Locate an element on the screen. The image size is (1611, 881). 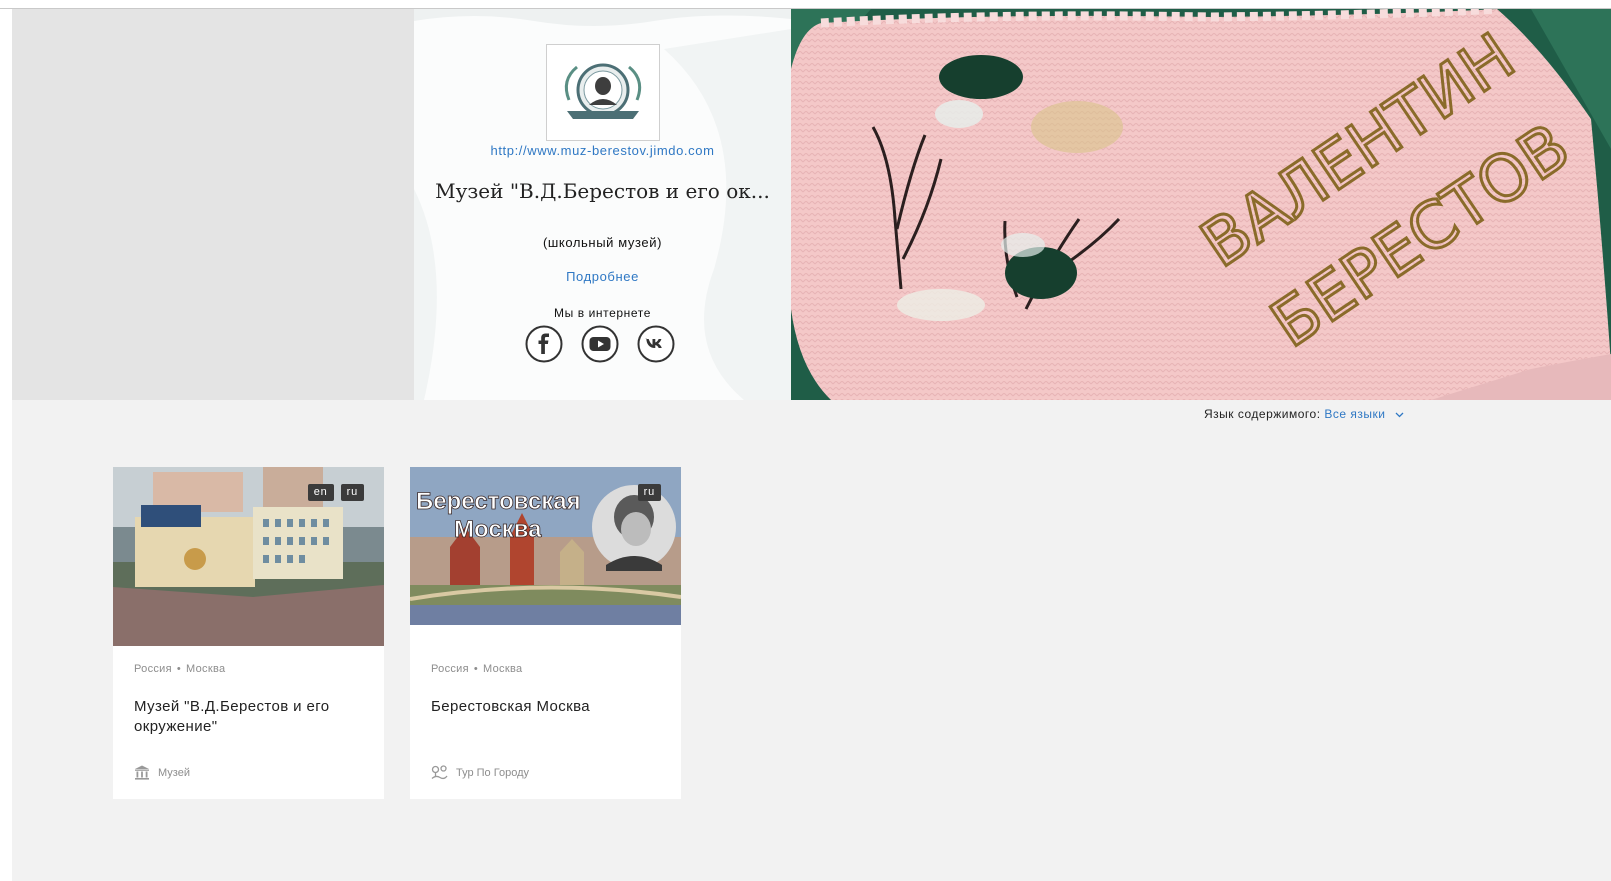
cover-empty-panel is located at coordinates (213, 204).